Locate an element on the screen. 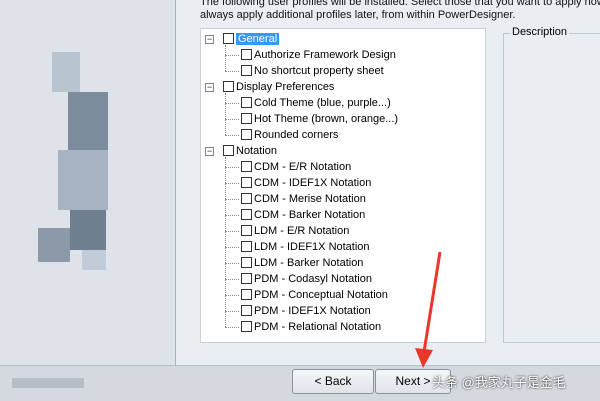  tree-item-label: Cold Theme (blue, purple...) is located at coordinates (322, 103).